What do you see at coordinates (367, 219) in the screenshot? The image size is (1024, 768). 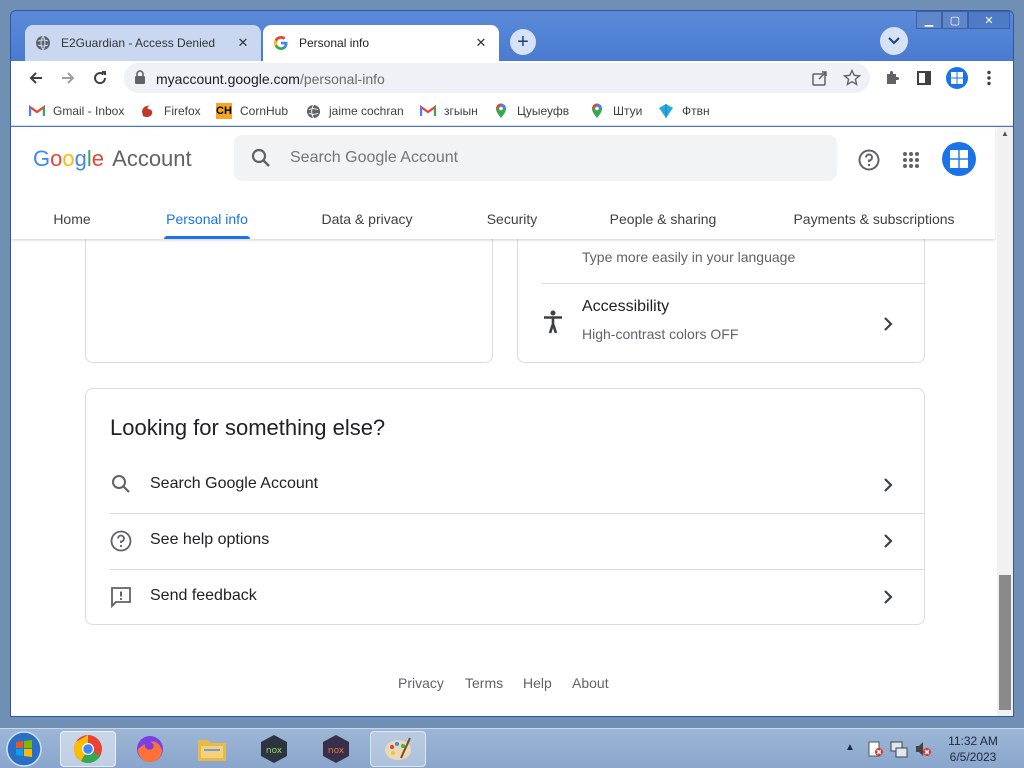 I see `tab-data-privacy: Data & privacy` at bounding box center [367, 219].